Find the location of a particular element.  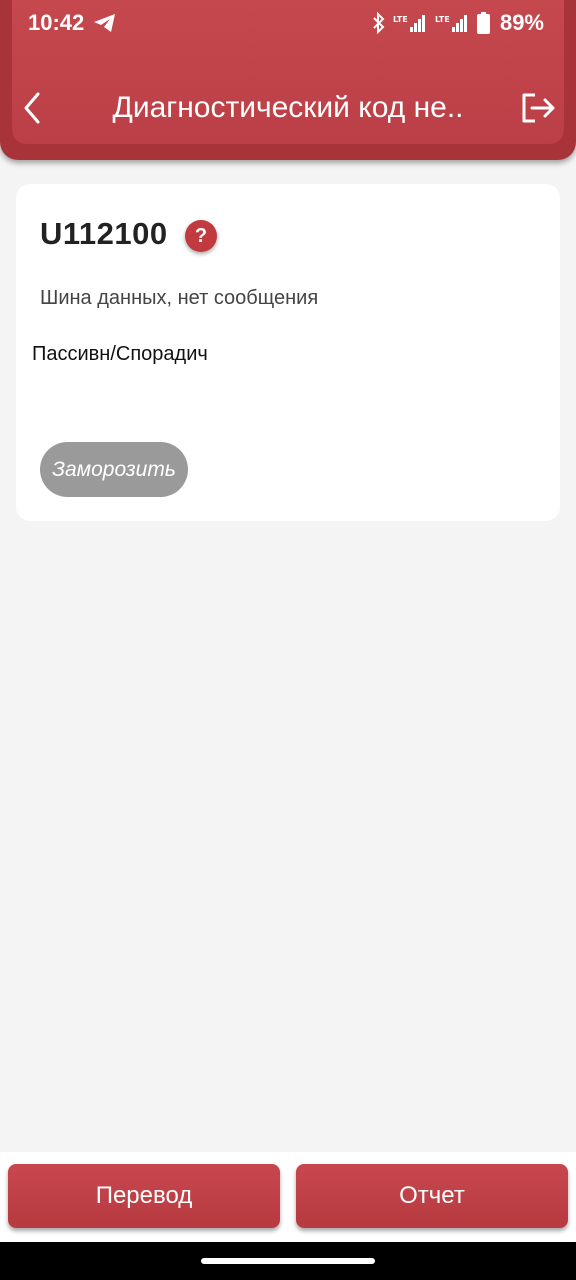

status-time: 10:42 is located at coordinates (56, 22).